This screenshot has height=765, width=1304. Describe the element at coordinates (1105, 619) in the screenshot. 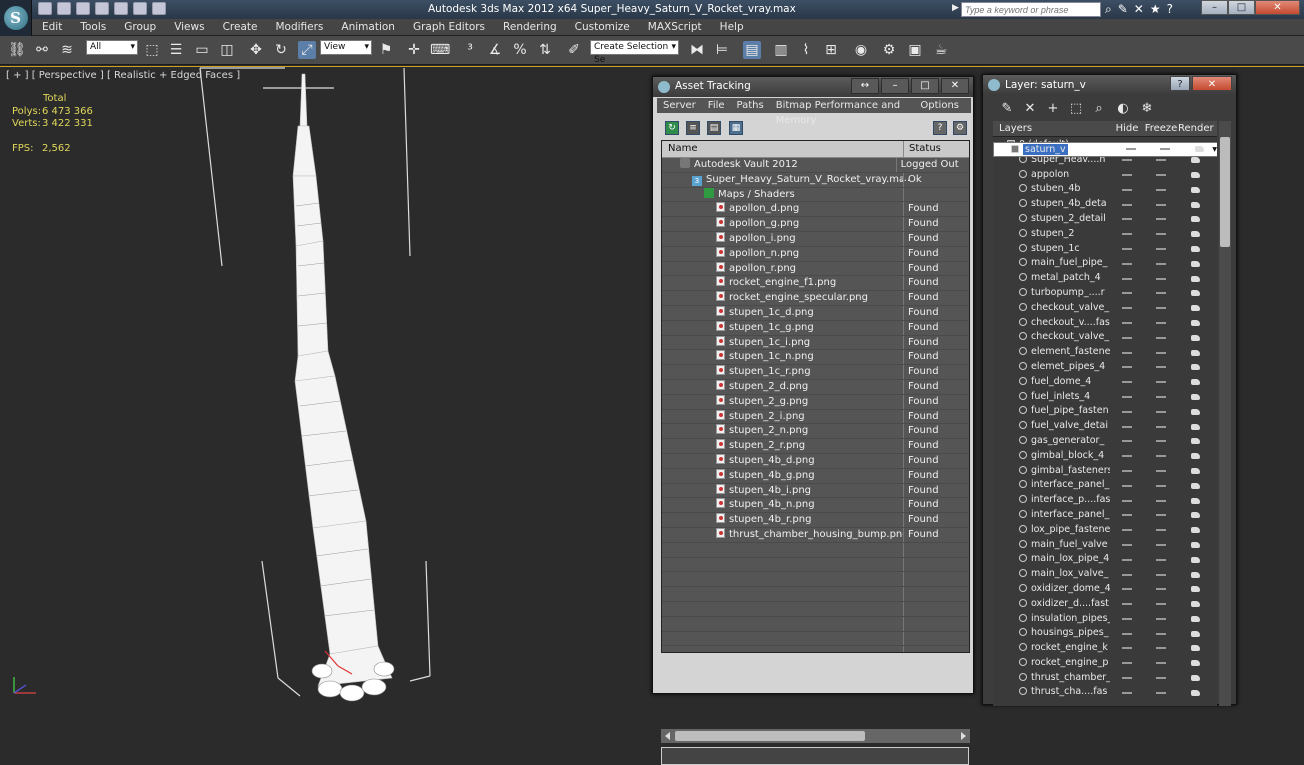

I see `object-row: insulation_pipes_` at that location.